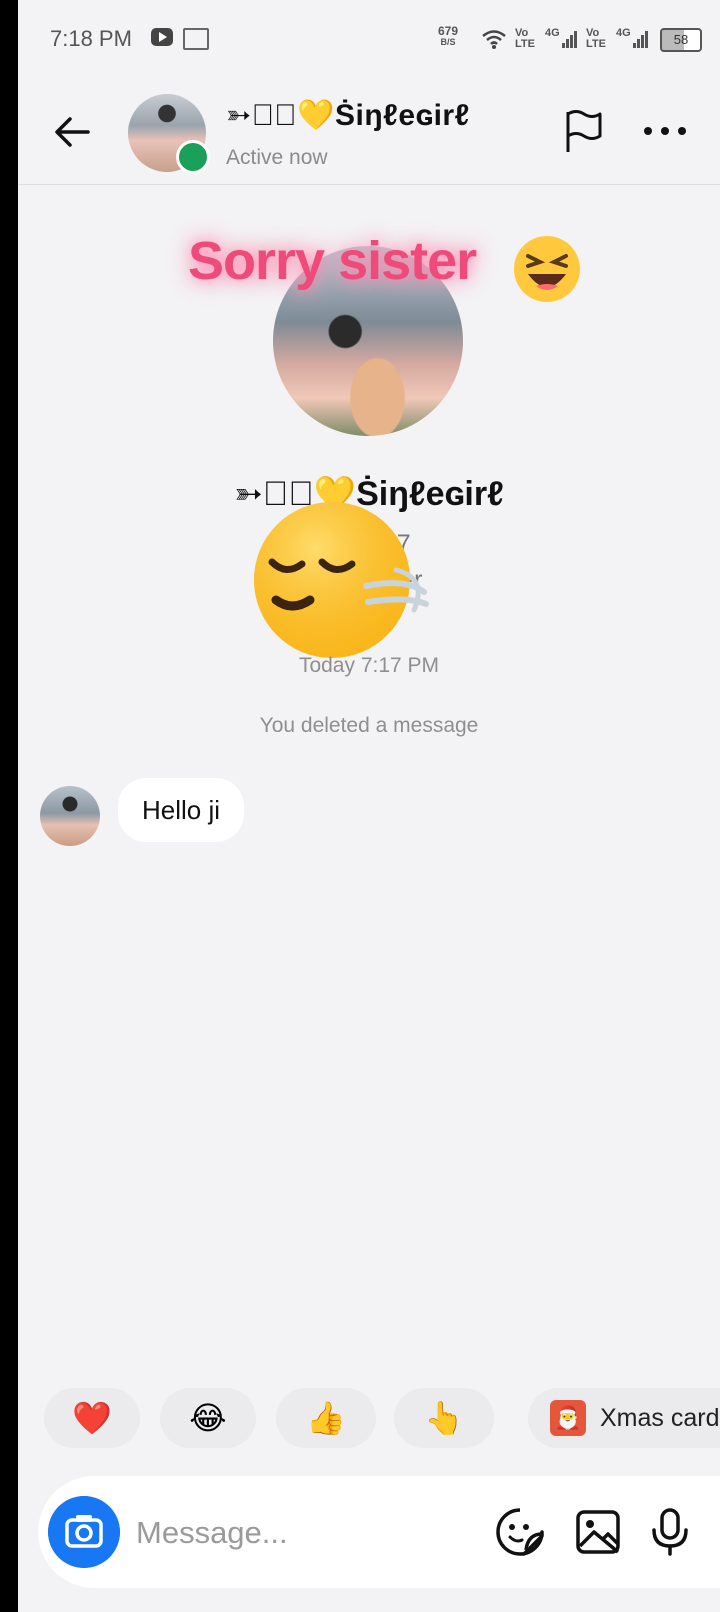 This screenshot has height=1612, width=720. I want to click on chat-header: ➳✫⃟💛Ṡiŋℓeɢirℓ Active now, so click(369, 132).